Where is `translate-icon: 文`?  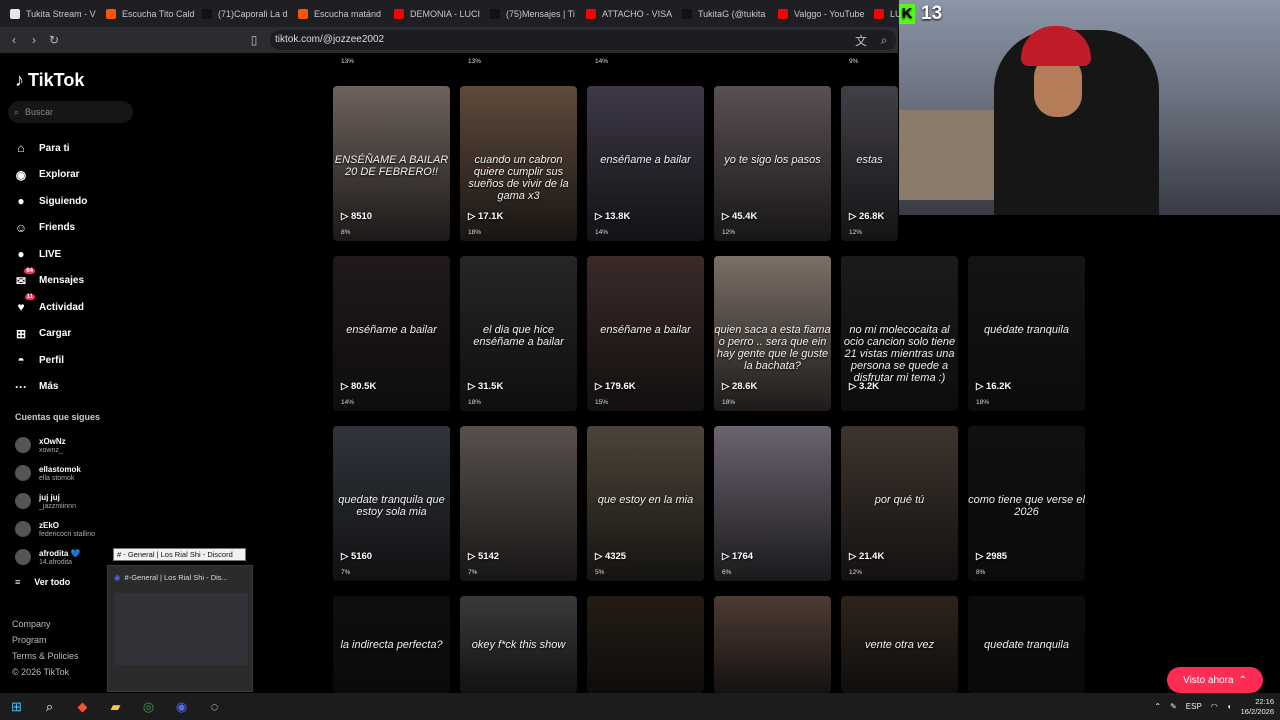
translate-icon: 文 is located at coordinates (861, 40).